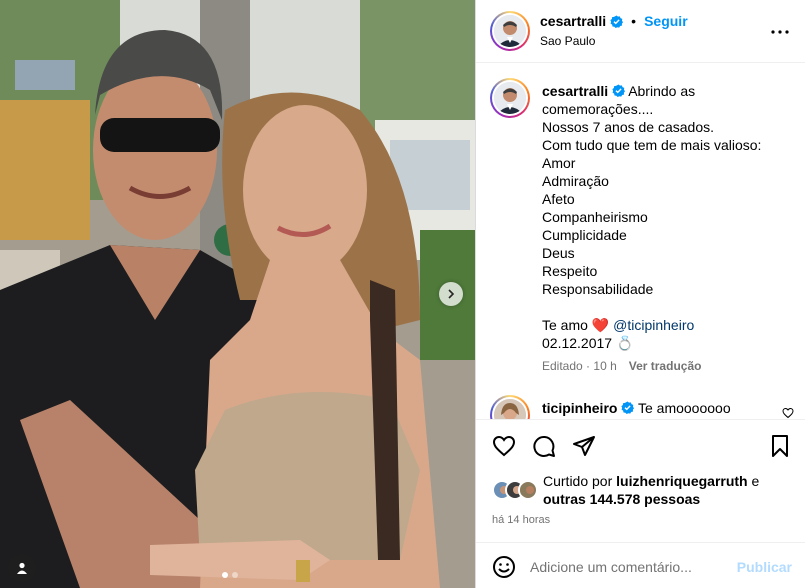 Image resolution: width=805 pixels, height=588 pixels. What do you see at coordinates (573, 21) in the screenshot?
I see `author-username: cesartralli` at bounding box center [573, 21].